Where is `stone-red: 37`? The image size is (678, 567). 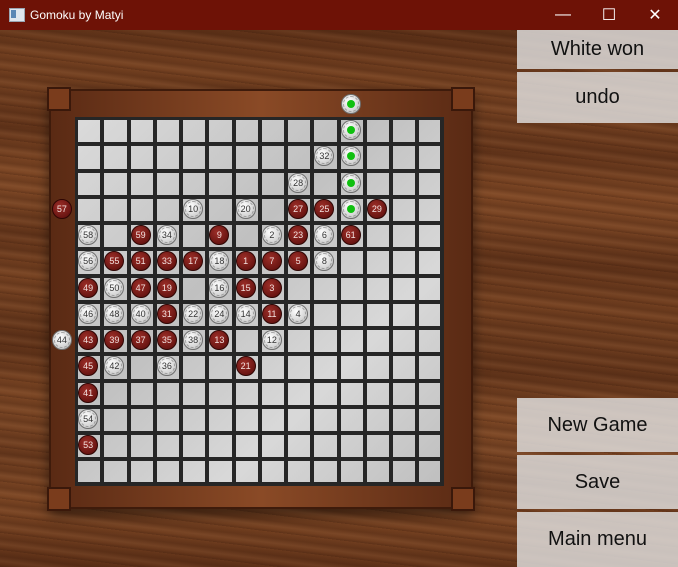 stone-red: 37 is located at coordinates (140, 340).